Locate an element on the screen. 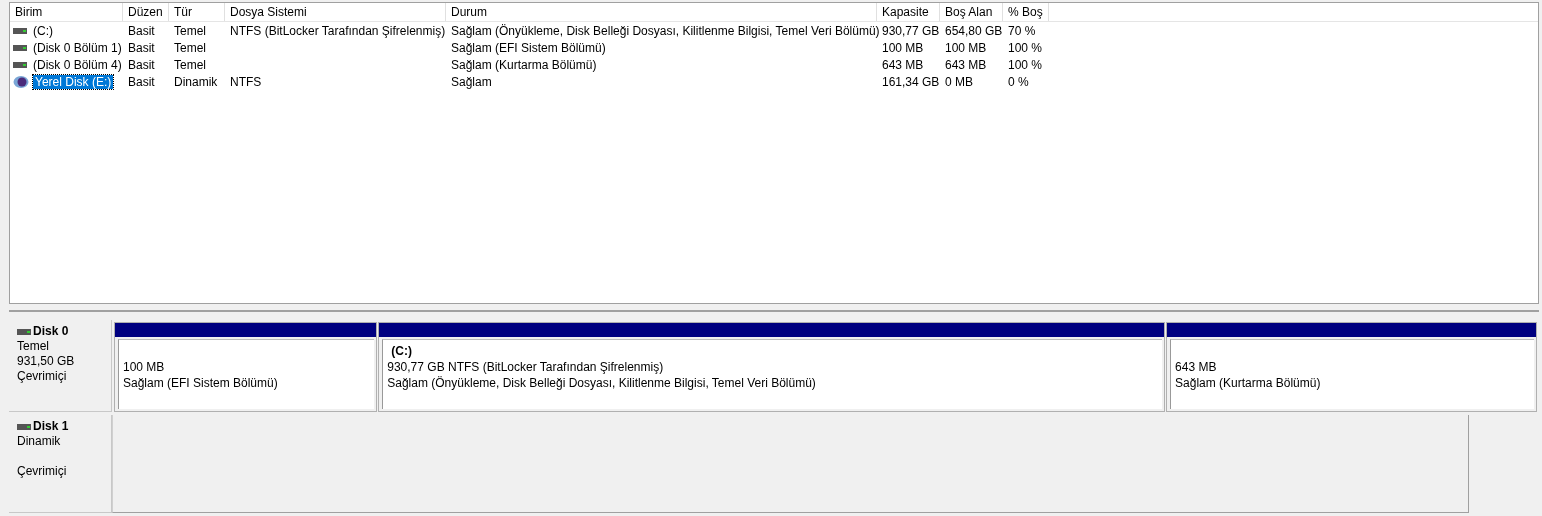 The height and width of the screenshot is (516, 1542). table-cell: Sağlam (Kurtarma Bölümü) is located at coordinates (524, 64).